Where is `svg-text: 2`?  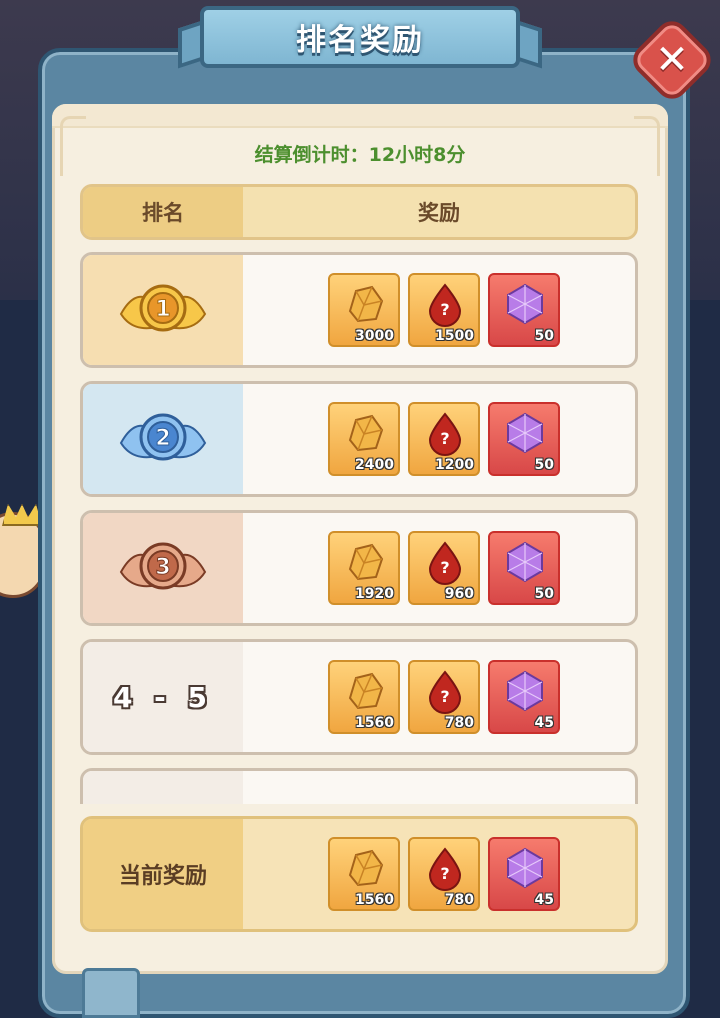
svg-text: 2 is located at coordinates (162, 438).